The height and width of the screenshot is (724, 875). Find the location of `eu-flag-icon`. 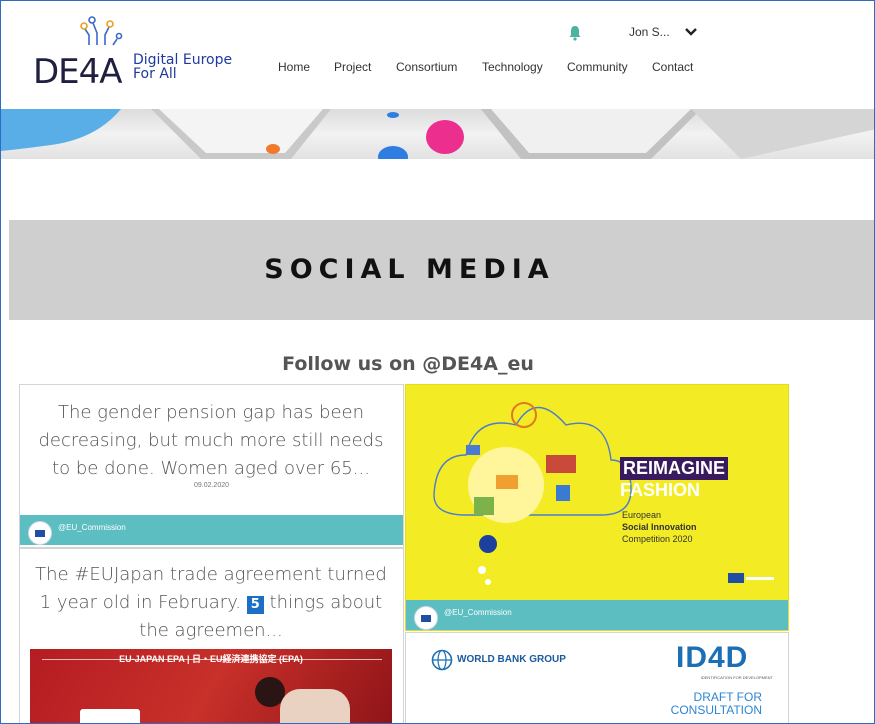

eu-flag-icon is located at coordinates (736, 578).